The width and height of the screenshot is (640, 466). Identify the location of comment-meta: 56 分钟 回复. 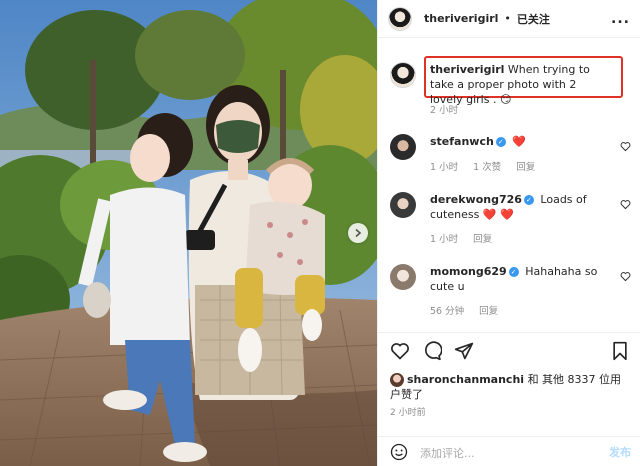
(470, 310).